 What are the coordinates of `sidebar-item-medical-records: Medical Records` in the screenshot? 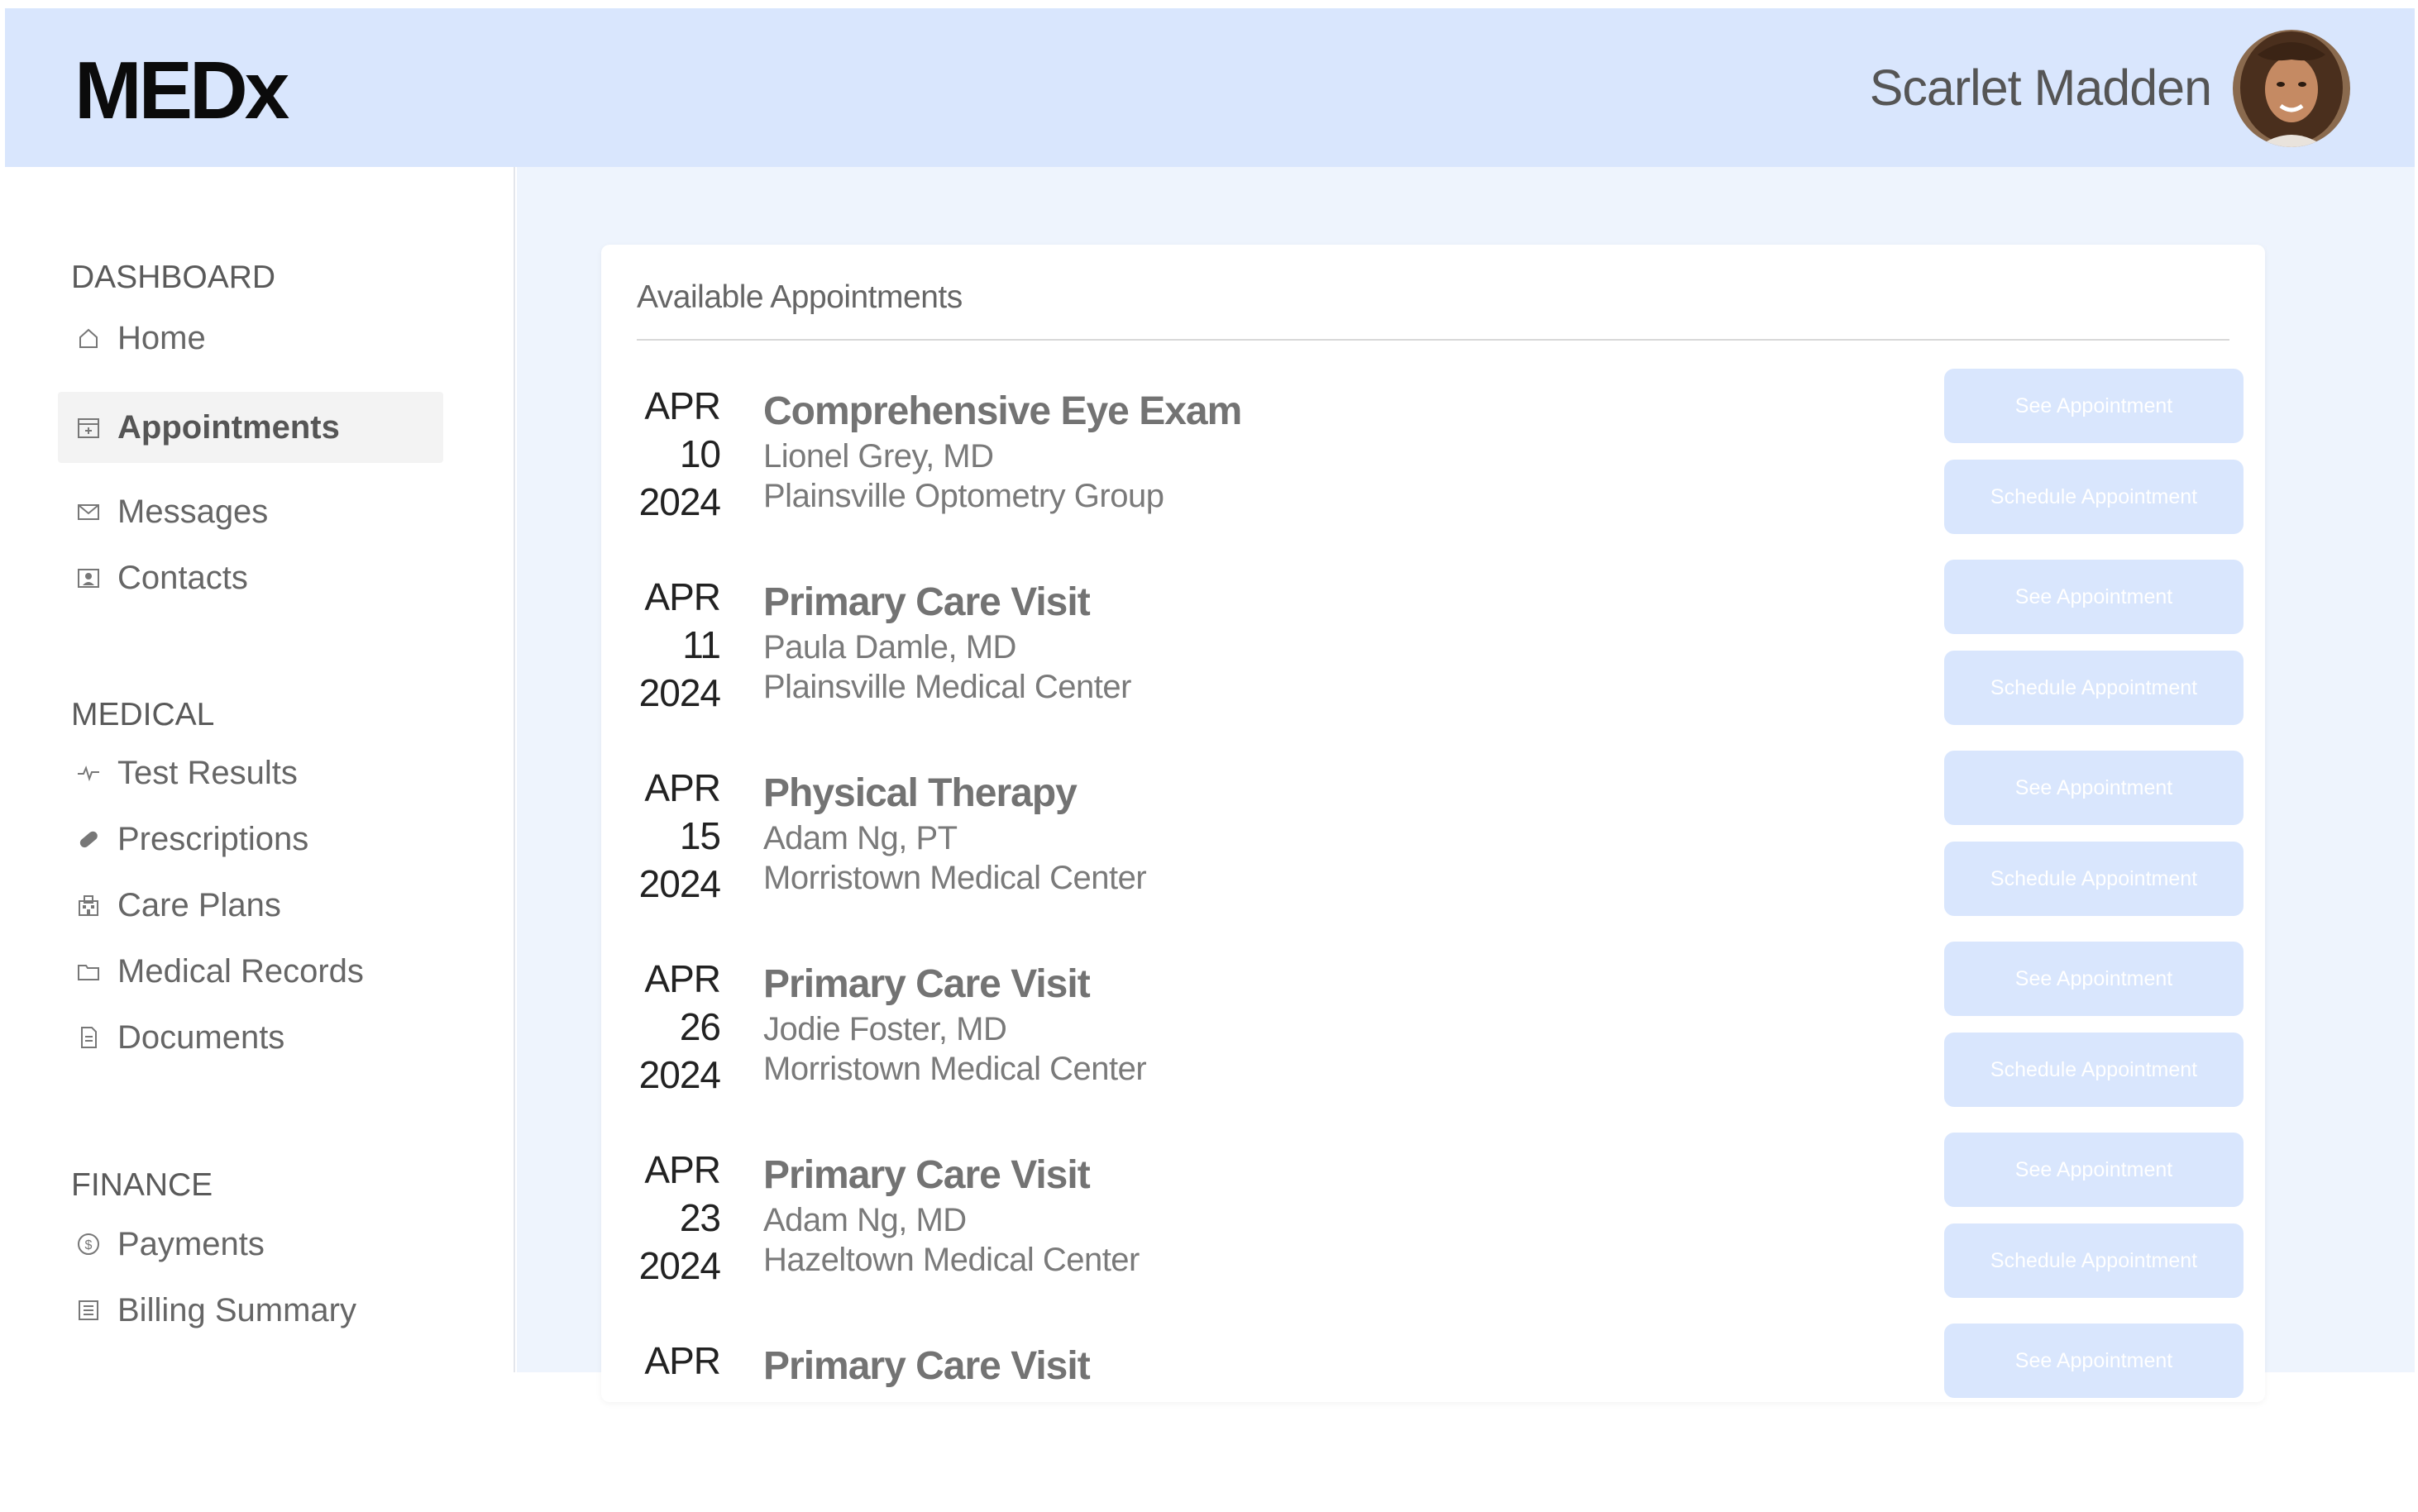 It's located at (250, 972).